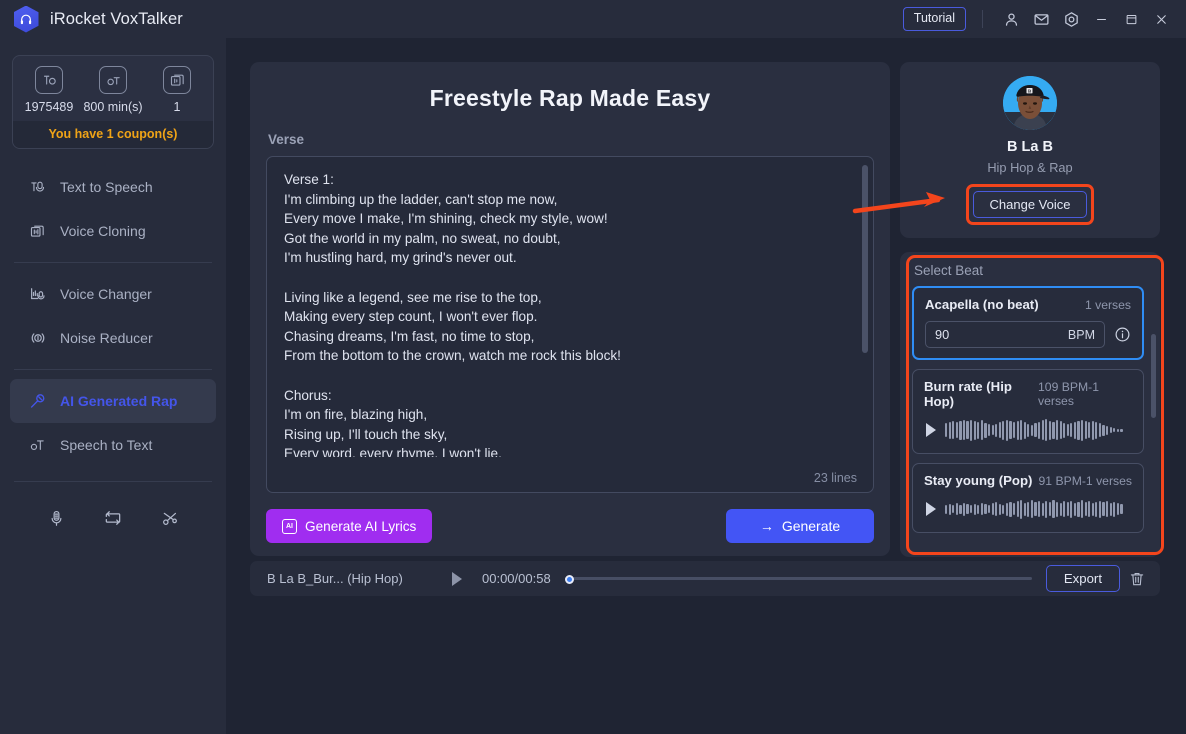 The width and height of the screenshot is (1186, 734). What do you see at coordinates (1068, 394) in the screenshot?
I see `beat-meta: 109 BPM-1 verses` at bounding box center [1068, 394].